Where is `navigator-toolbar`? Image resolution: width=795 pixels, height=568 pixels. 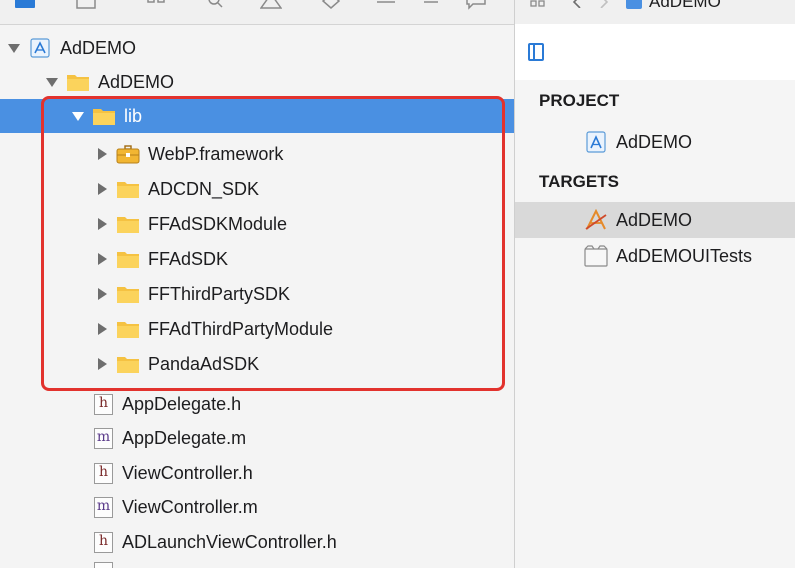
navigator-toolbar is located at coordinates (257, 12).